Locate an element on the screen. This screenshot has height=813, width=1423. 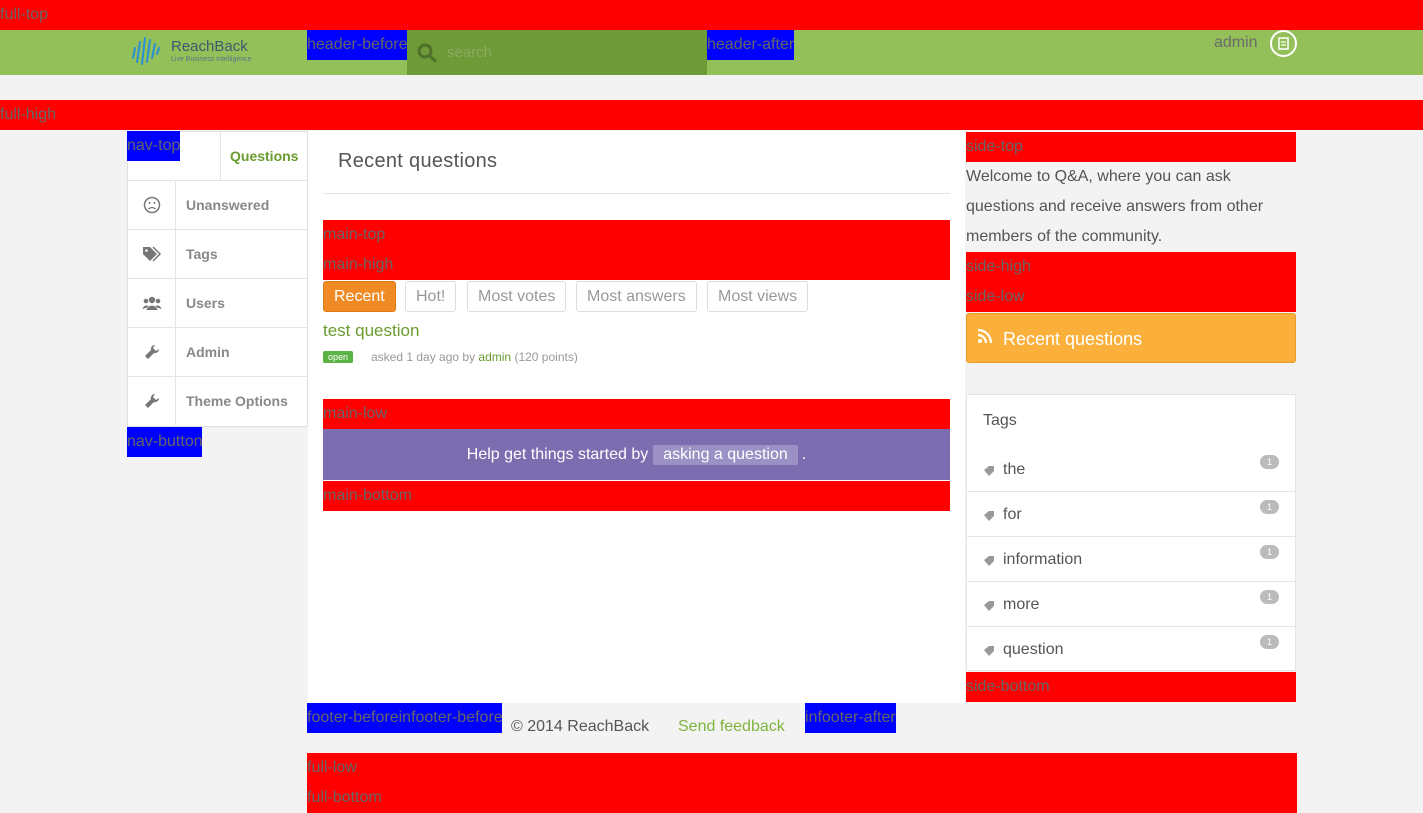
help-text: Help get things started by is located at coordinates (557, 454).